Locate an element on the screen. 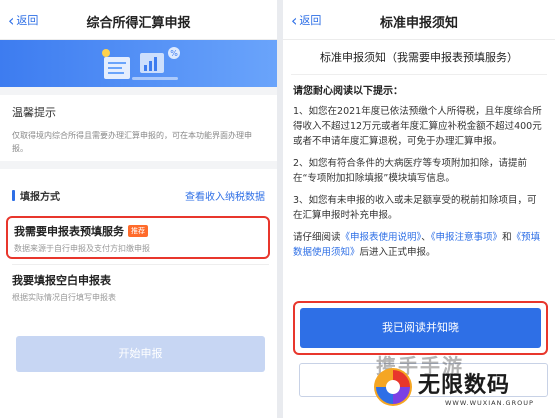 The width and height of the screenshot is (555, 418). para4-prefix: 请仔细阅读 is located at coordinates (317, 237).